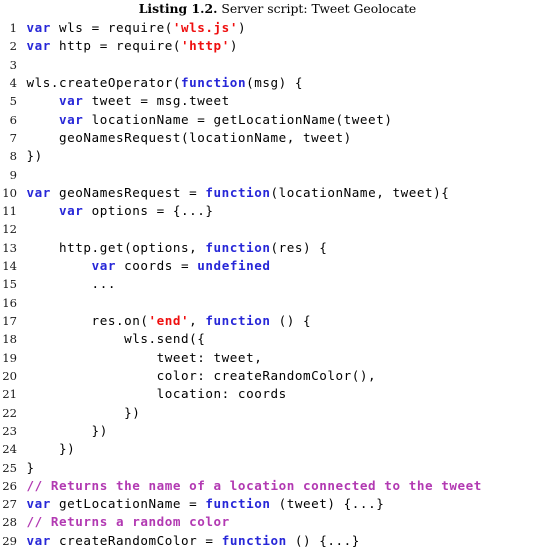 Image resolution: width=555 pixels, height=550 pixels. Describe the element at coordinates (205, 46) in the screenshot. I see `code-string: 'http'` at that location.